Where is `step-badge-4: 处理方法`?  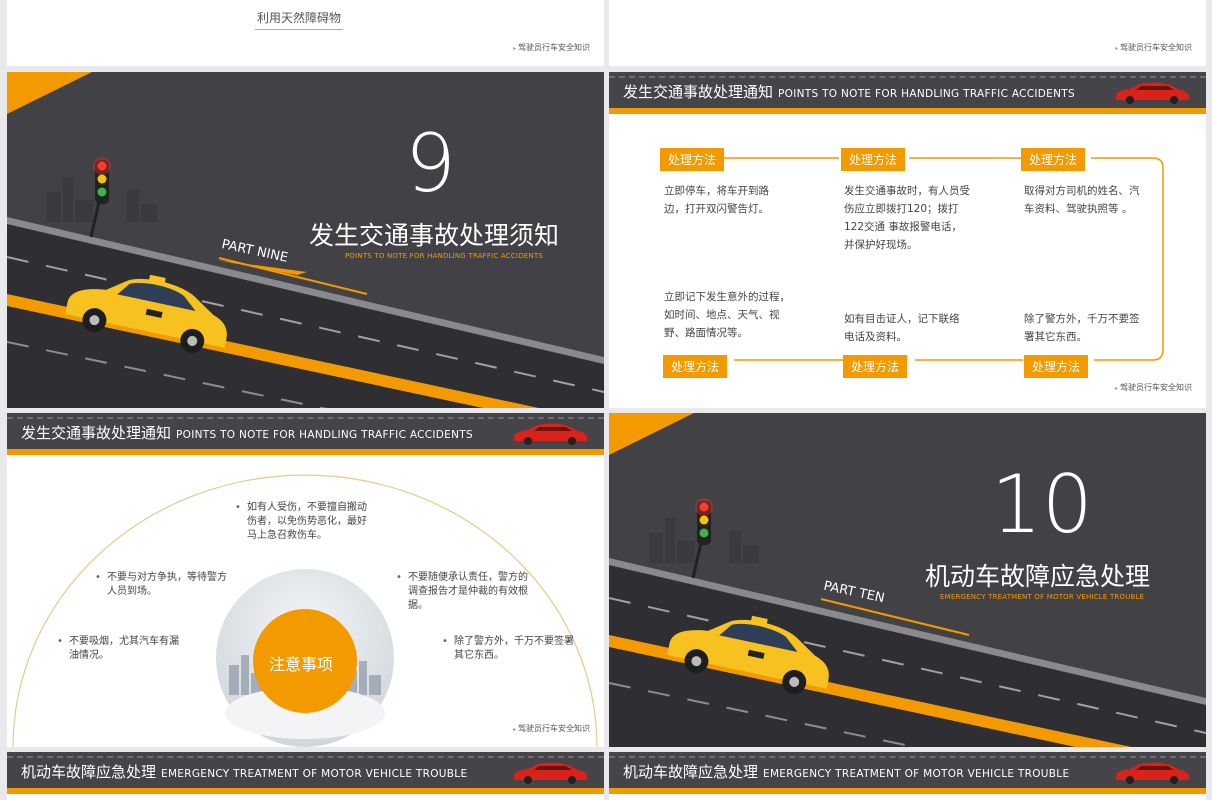
step-badge-4: 处理方法 is located at coordinates (695, 366).